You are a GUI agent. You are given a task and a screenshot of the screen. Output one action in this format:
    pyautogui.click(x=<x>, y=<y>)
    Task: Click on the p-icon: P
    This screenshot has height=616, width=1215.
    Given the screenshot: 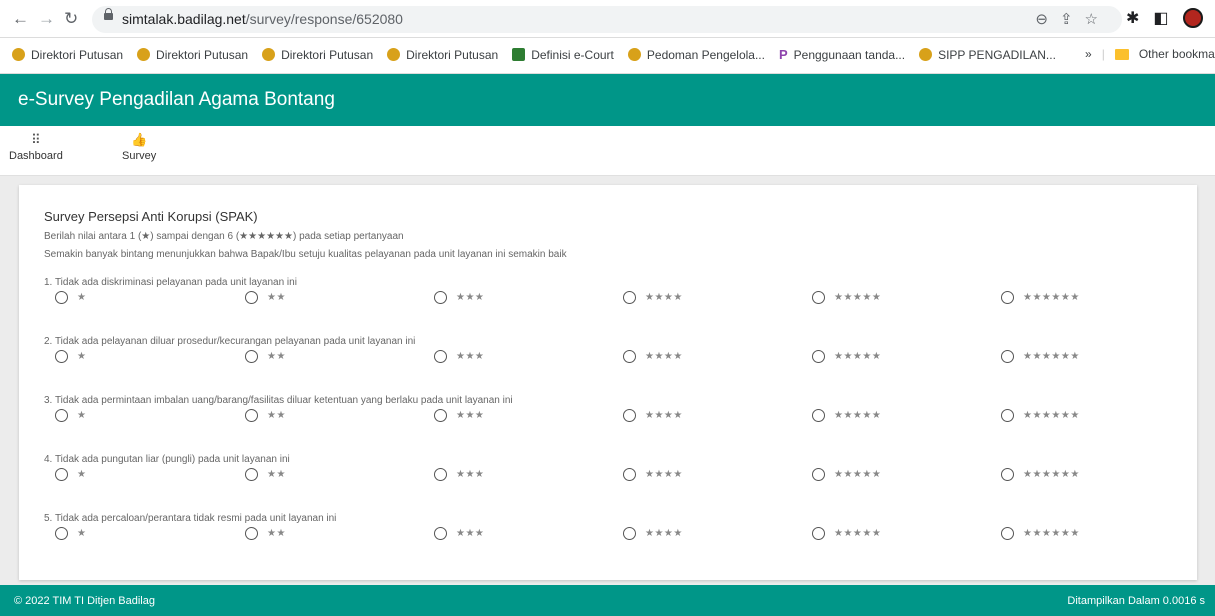 What is the action you would take?
    pyautogui.click(x=783, y=54)
    